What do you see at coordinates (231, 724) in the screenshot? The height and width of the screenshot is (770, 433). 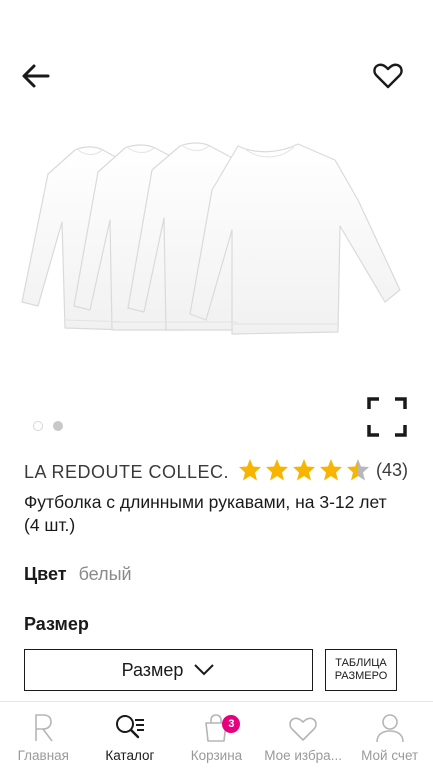 I see `cart-count-badge: 3` at bounding box center [231, 724].